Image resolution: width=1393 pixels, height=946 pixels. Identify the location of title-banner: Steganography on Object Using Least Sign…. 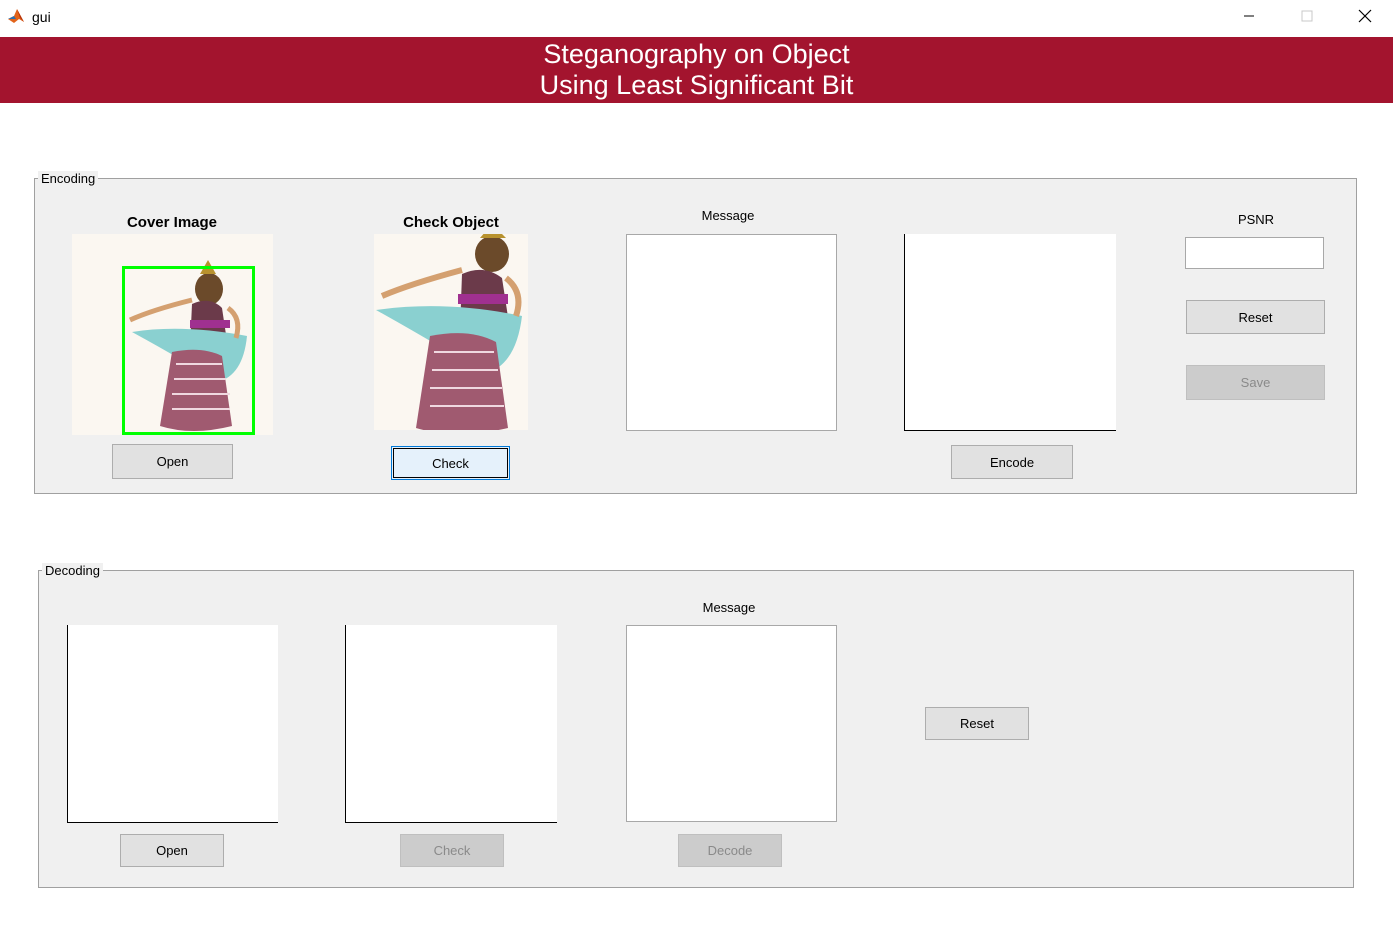
(696, 70).